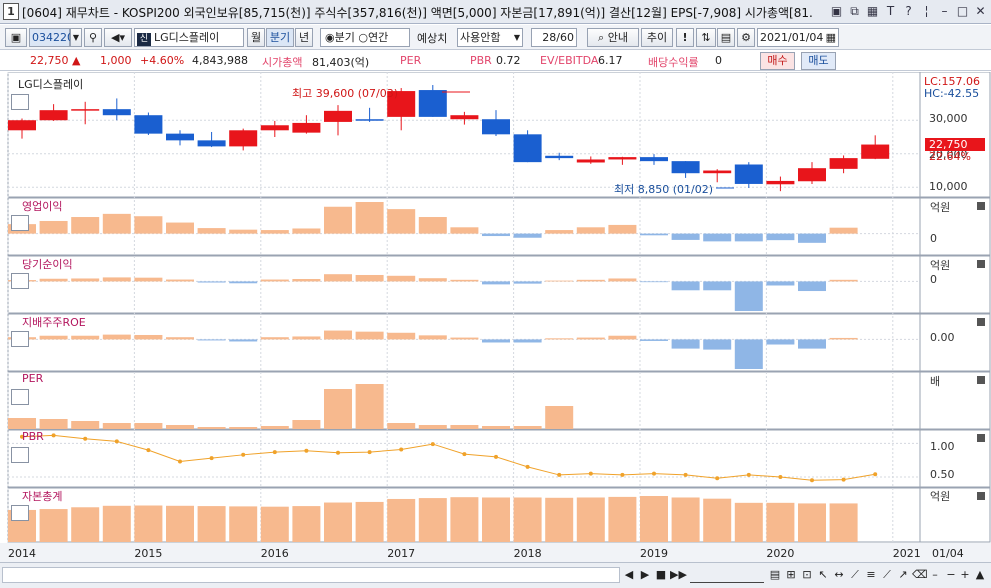 The height and width of the screenshot is (588, 991). I want to click on period-year-button: 년, so click(304, 37).